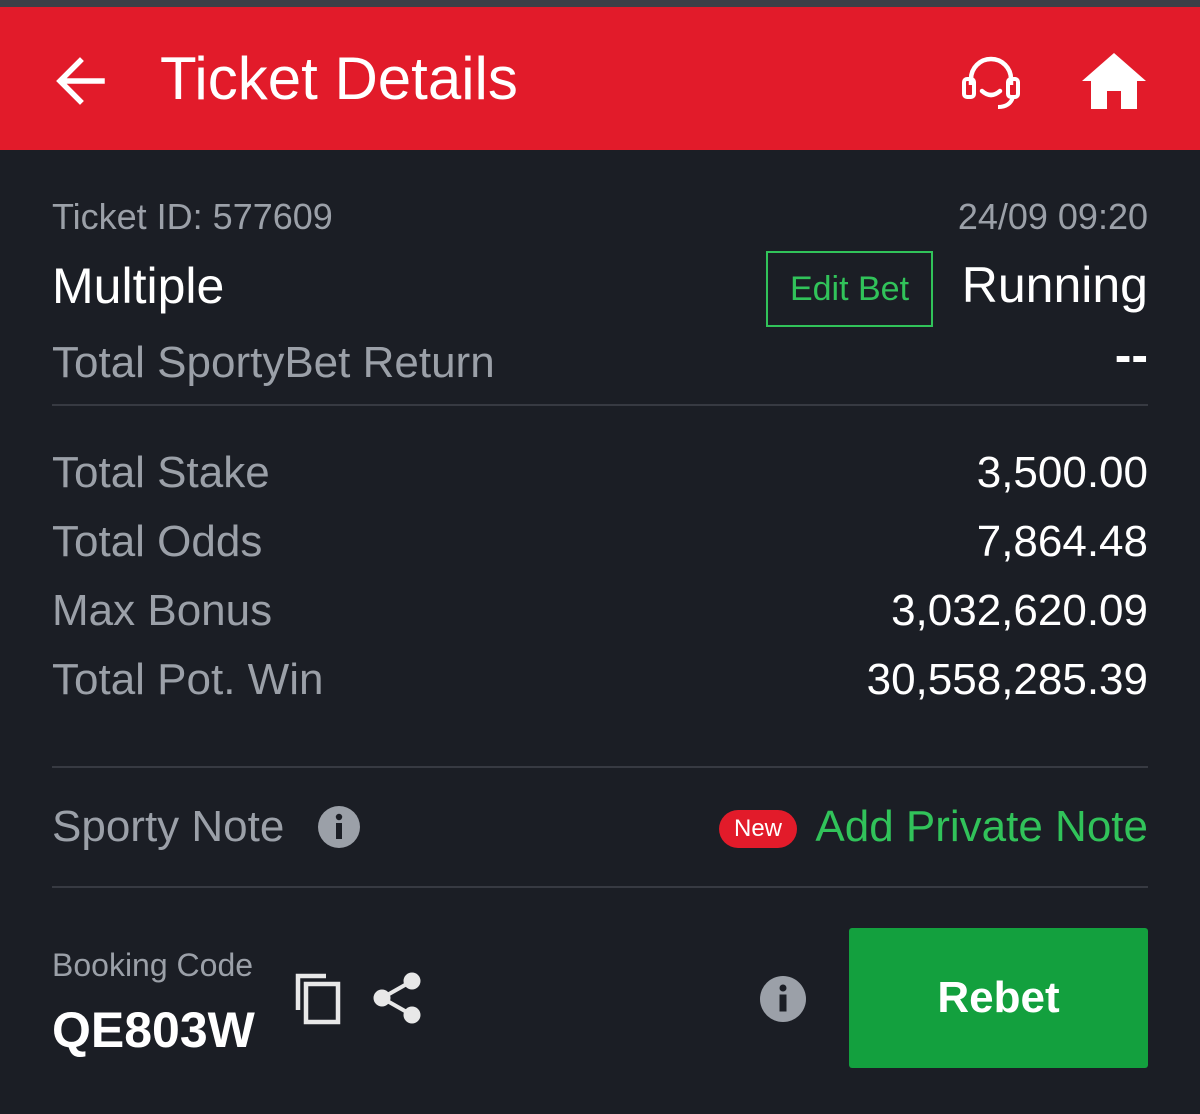  I want to click on headset-icon, so click(991, 82).